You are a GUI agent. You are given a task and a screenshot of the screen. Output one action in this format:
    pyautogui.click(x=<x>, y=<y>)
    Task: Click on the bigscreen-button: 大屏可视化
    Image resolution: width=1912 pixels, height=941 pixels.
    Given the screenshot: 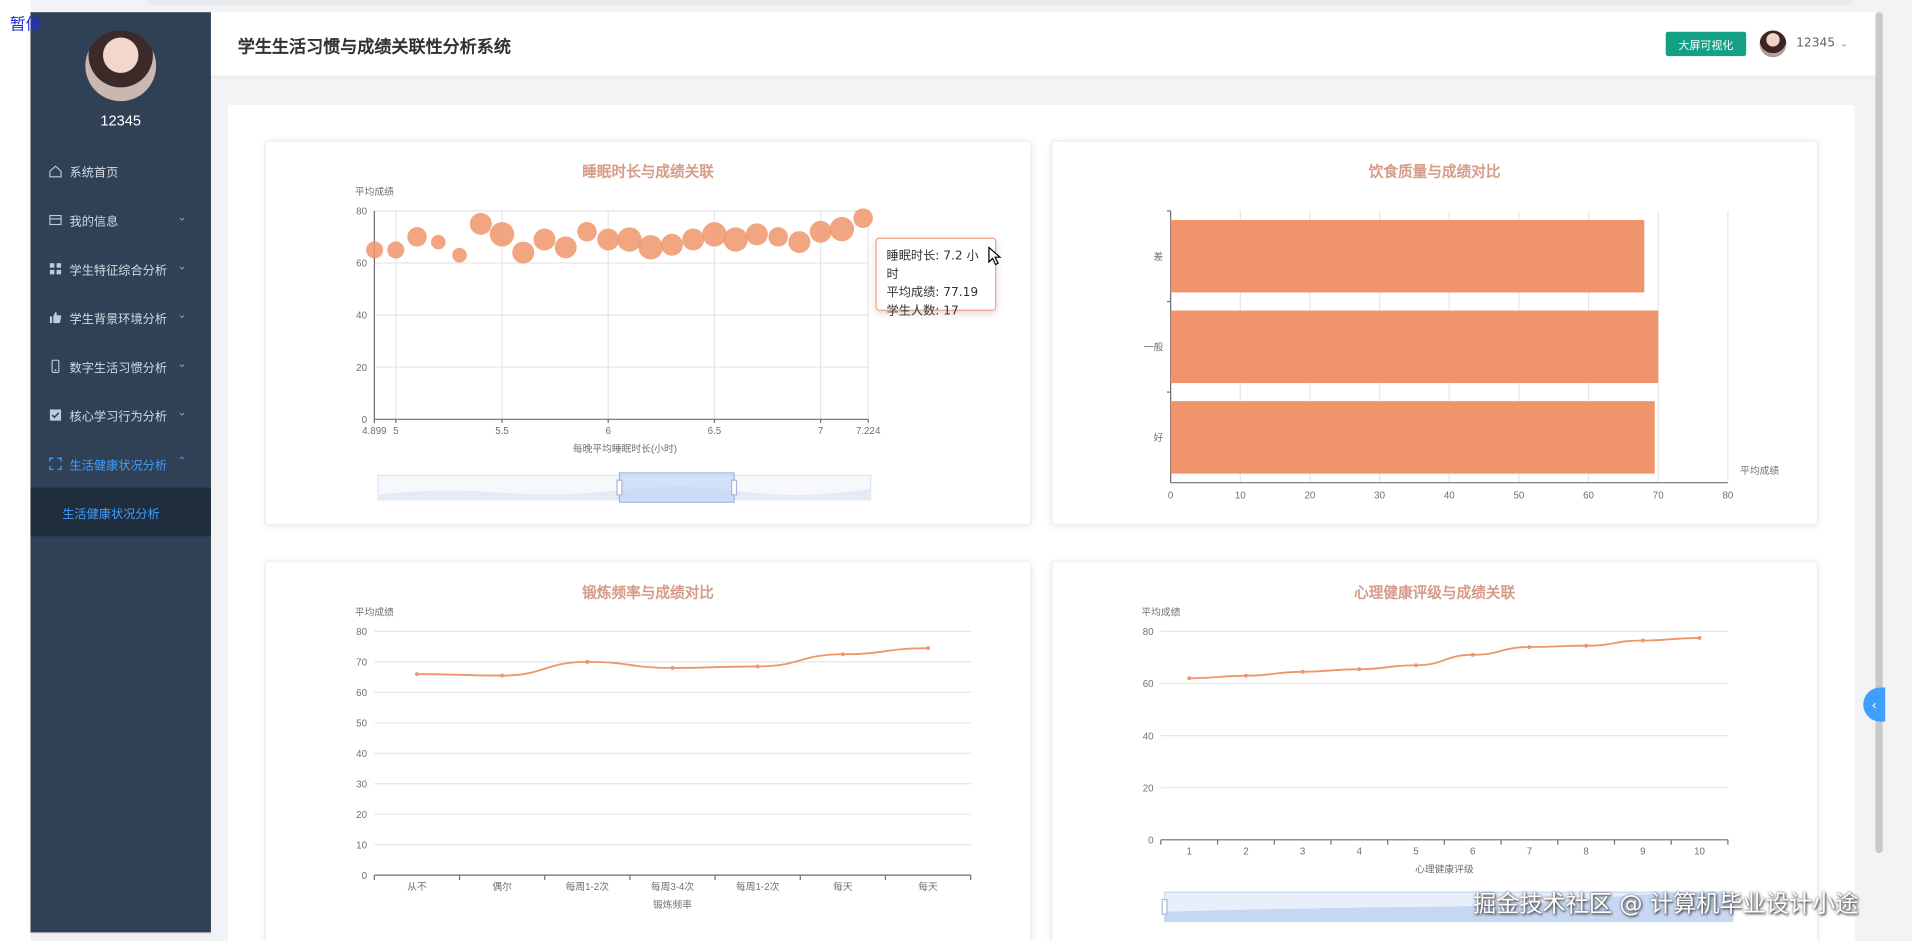 What is the action you would take?
    pyautogui.click(x=1706, y=44)
    